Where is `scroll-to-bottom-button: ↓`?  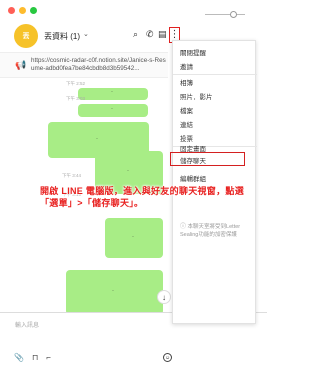 scroll-to-bottom-button: ↓ is located at coordinates (164, 297).